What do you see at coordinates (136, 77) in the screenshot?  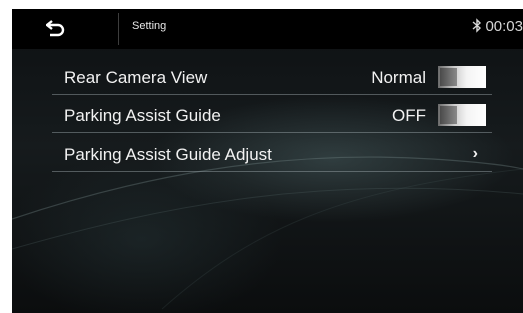 I see `setting-label: Rear Camera View` at bounding box center [136, 77].